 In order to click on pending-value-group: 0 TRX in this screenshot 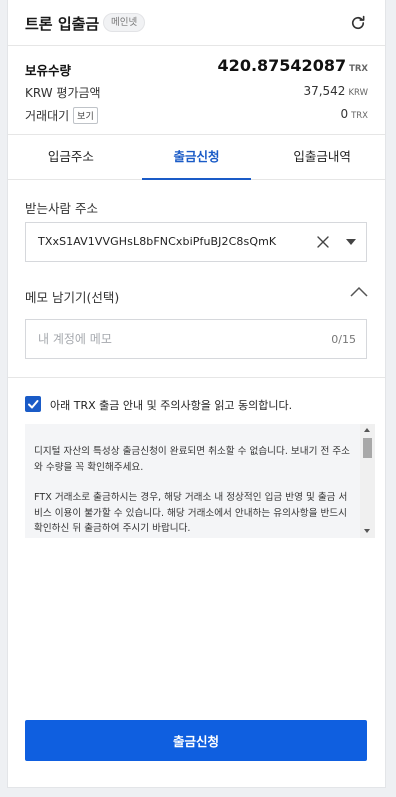, I will do `click(354, 114)`.